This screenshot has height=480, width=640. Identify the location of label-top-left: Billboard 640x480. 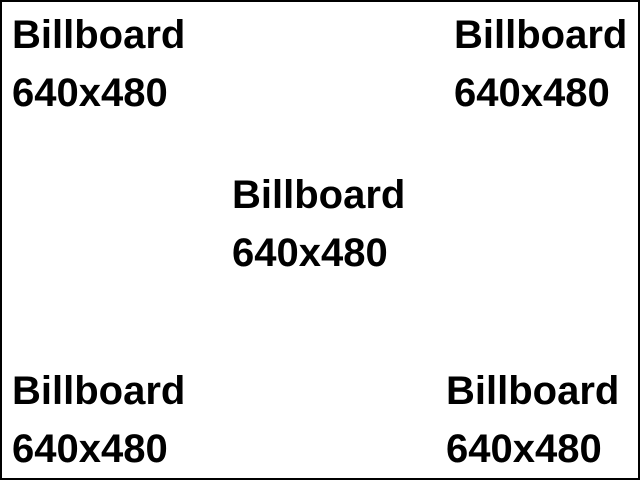
(98, 64).